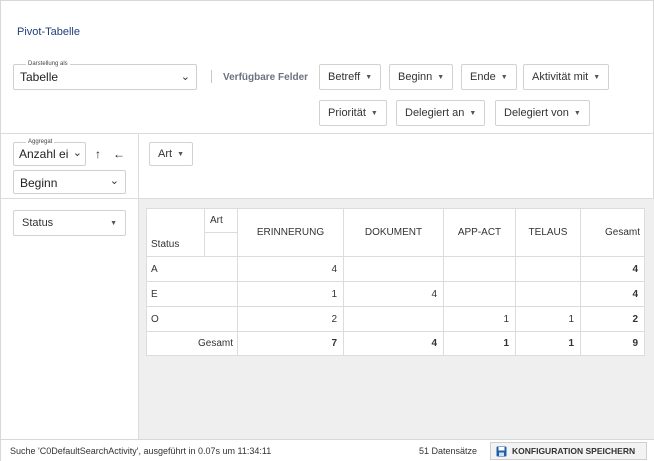  I want to click on aggregator-field-select: Beginn ⌄, so click(69, 182).